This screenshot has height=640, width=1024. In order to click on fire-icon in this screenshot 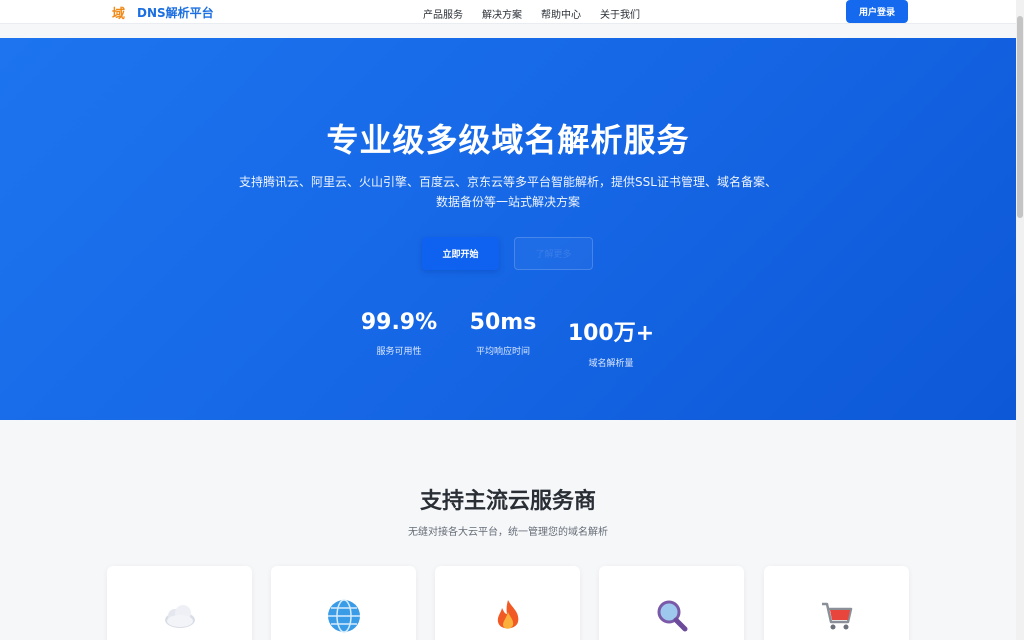, I will do `click(508, 616)`.